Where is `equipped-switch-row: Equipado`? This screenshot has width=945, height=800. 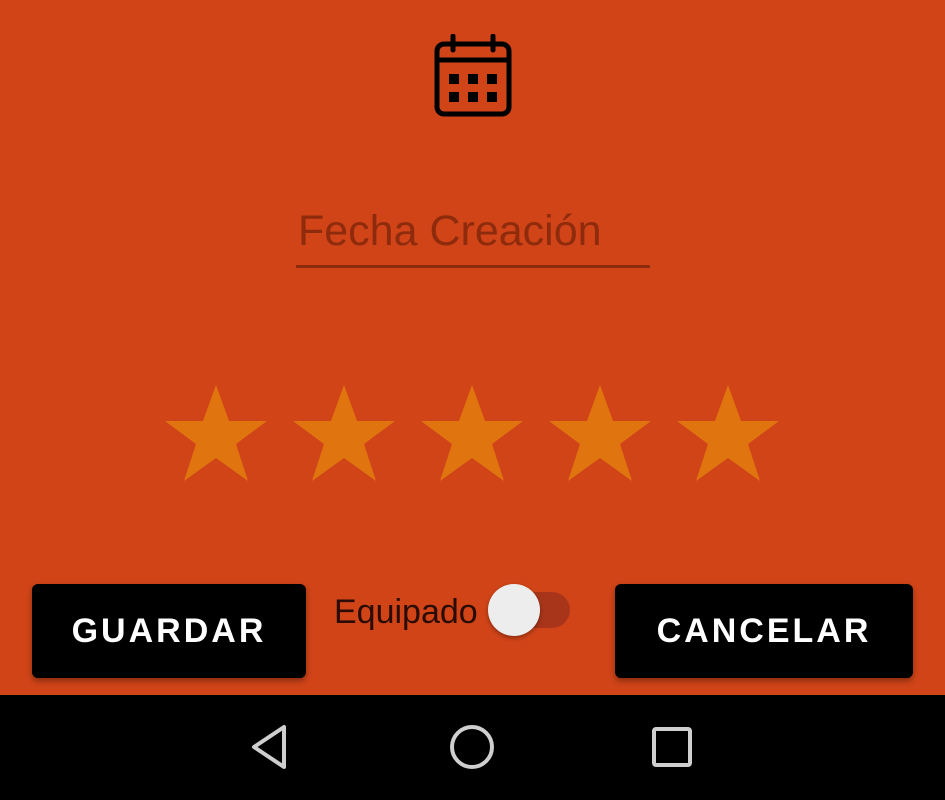 equipped-switch-row: Equipado is located at coordinates (453, 612).